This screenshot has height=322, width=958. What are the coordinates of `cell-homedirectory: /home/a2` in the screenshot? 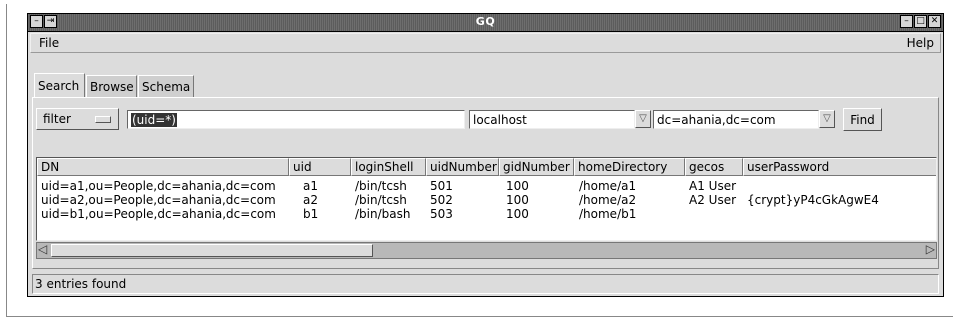 It's located at (608, 200).